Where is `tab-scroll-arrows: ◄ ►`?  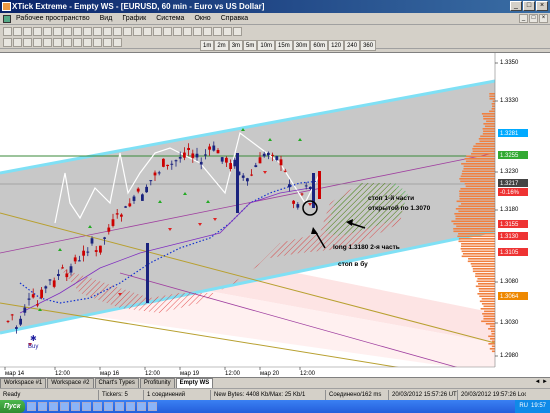
tab-scroll-arrows: ◄ ► is located at coordinates (541, 382).